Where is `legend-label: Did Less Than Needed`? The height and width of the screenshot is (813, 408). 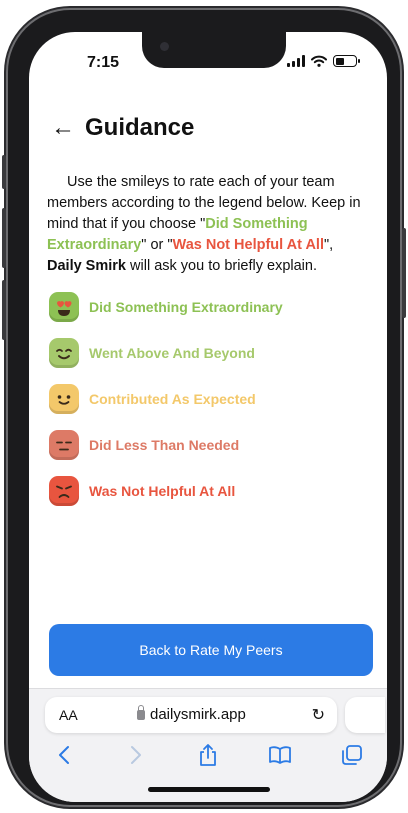 legend-label: Did Less Than Needed is located at coordinates (164, 445).